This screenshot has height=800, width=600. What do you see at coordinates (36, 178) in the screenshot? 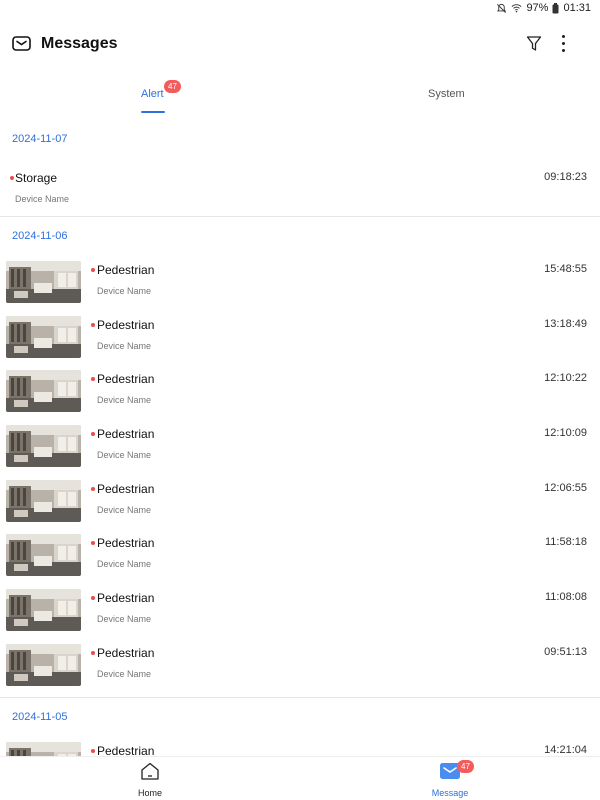
I see `event-title: Storage` at bounding box center [36, 178].